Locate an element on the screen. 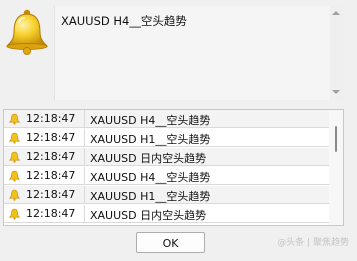 This screenshot has height=261, width=357. list-scrollbar is located at coordinates (336, 167).